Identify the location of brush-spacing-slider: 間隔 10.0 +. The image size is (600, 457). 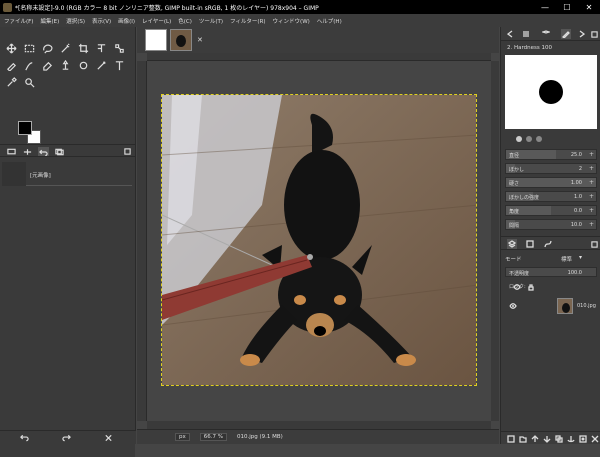
(551, 224).